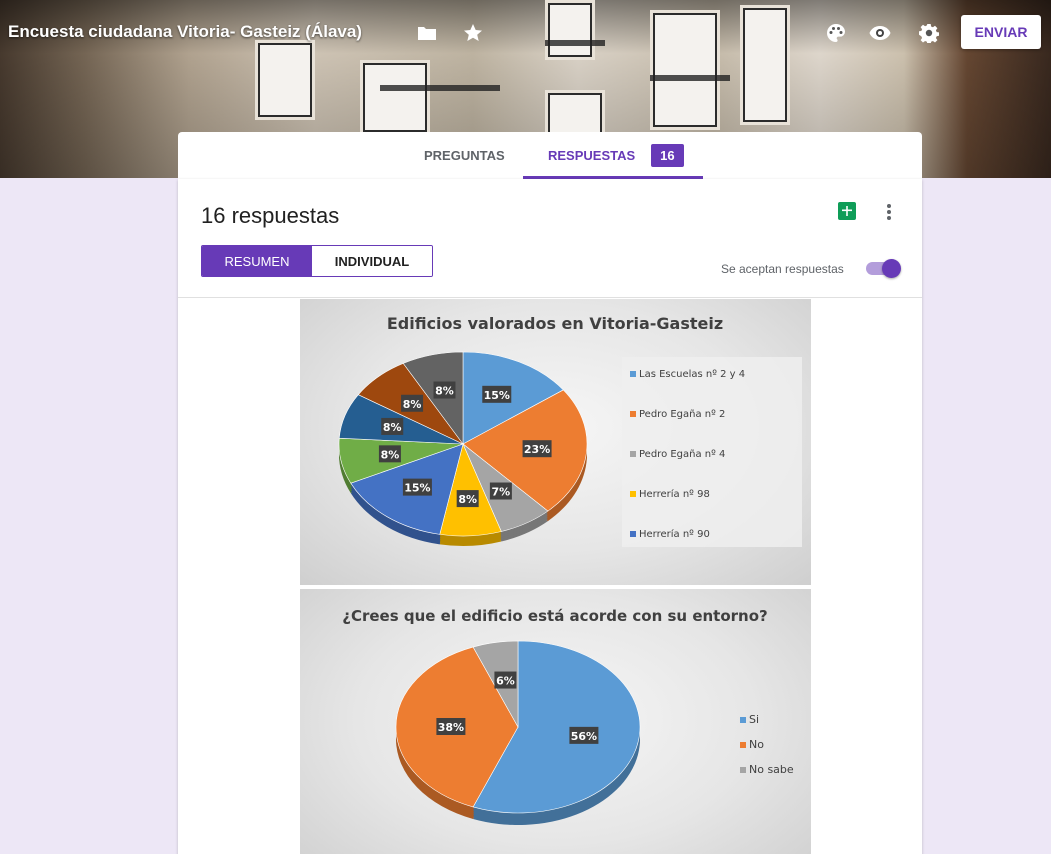 The height and width of the screenshot is (854, 1051). Describe the element at coordinates (682, 454) in the screenshot. I see `legend-entry: Pedro Egaña nº 4` at that location.